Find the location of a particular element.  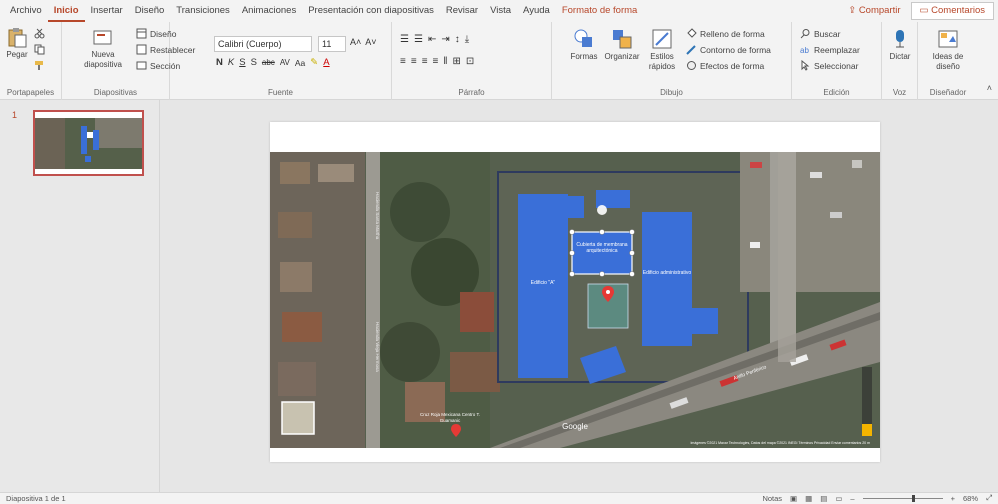

numbering-button: ☰ is located at coordinates (418, 39).